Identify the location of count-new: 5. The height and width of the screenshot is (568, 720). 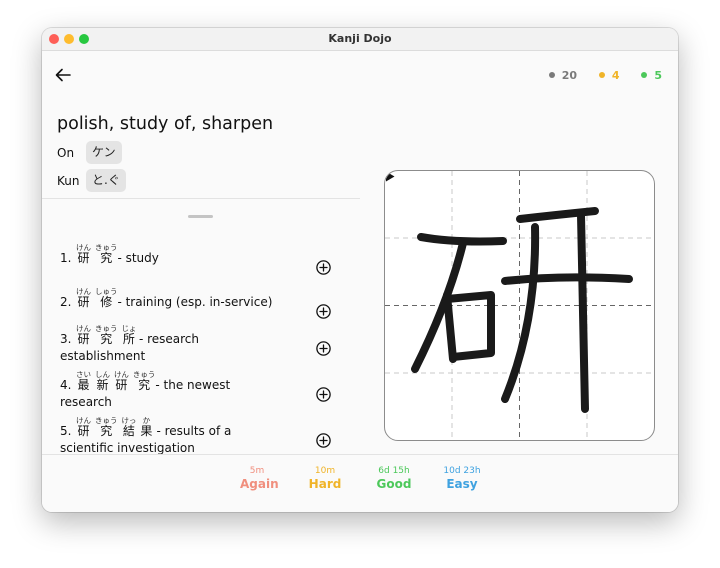
(651, 75).